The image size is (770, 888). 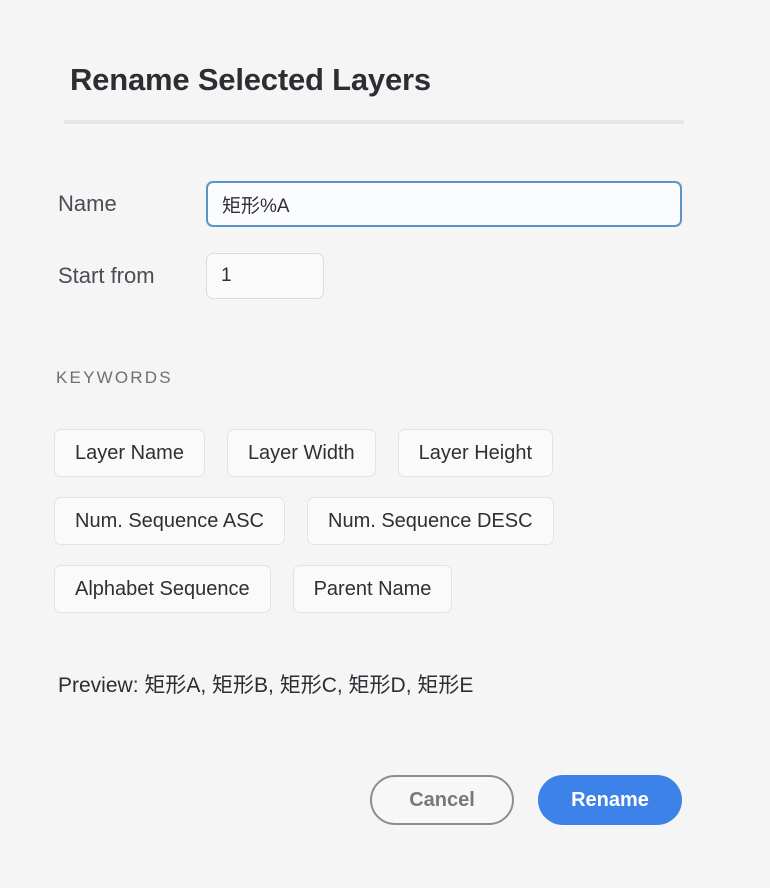 I want to click on start-from-field-row: Start from, so click(x=258, y=276).